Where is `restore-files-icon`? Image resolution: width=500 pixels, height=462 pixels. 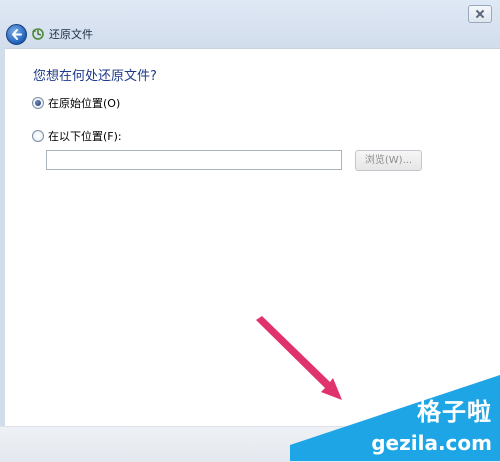 restore-files-icon is located at coordinates (38, 34).